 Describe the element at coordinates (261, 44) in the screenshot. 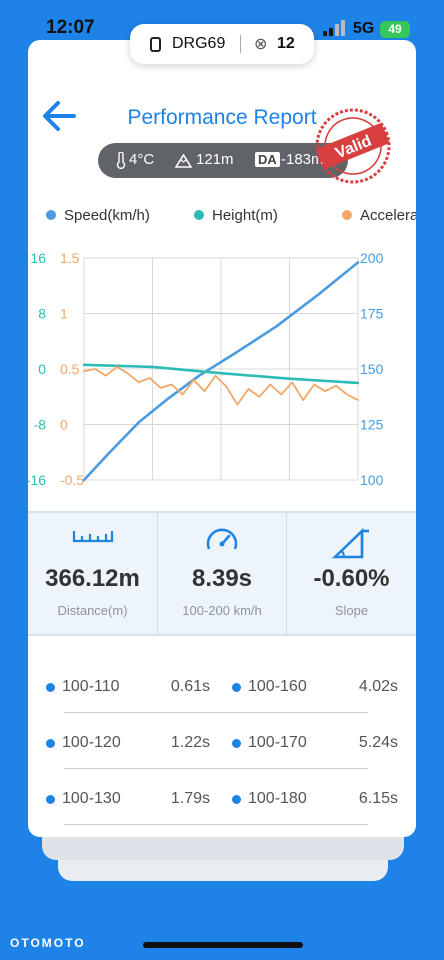

I see `satellite-icon: ⊗` at that location.